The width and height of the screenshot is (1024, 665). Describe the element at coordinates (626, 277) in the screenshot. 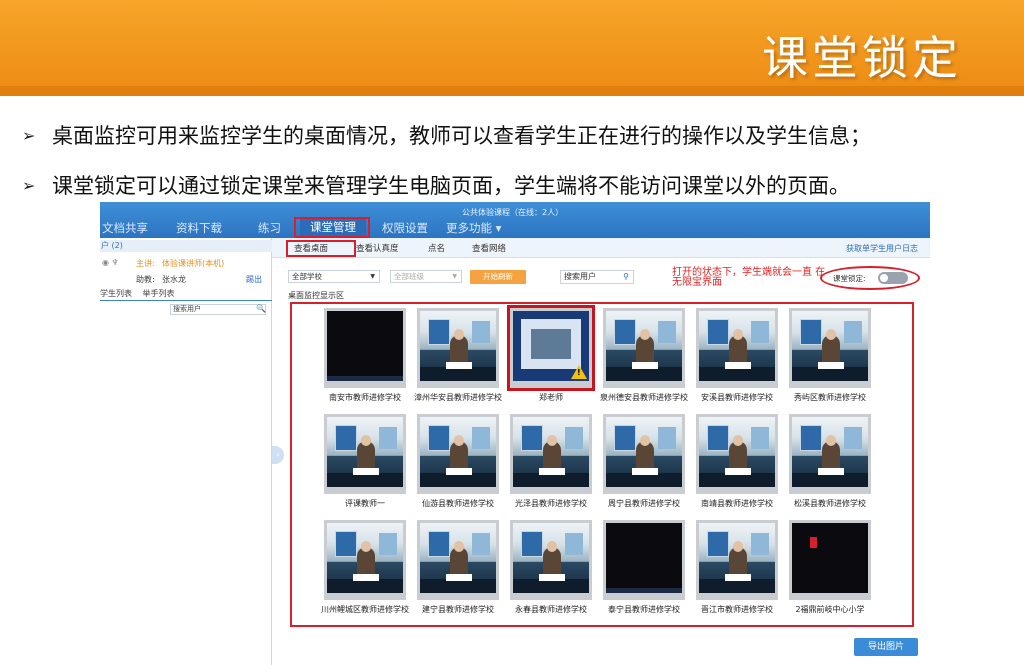

I see `search-icon: ⚲` at that location.